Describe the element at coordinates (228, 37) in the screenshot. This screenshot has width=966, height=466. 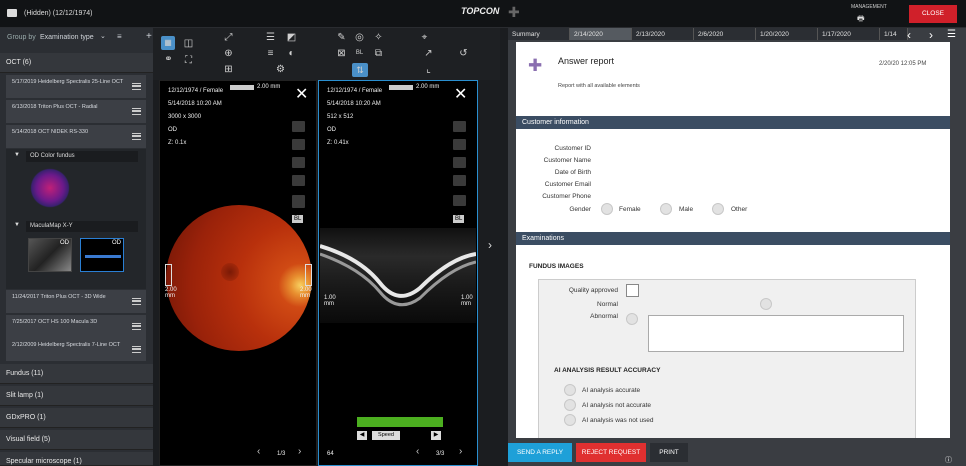
I see `expand-icon: ⤢` at that location.